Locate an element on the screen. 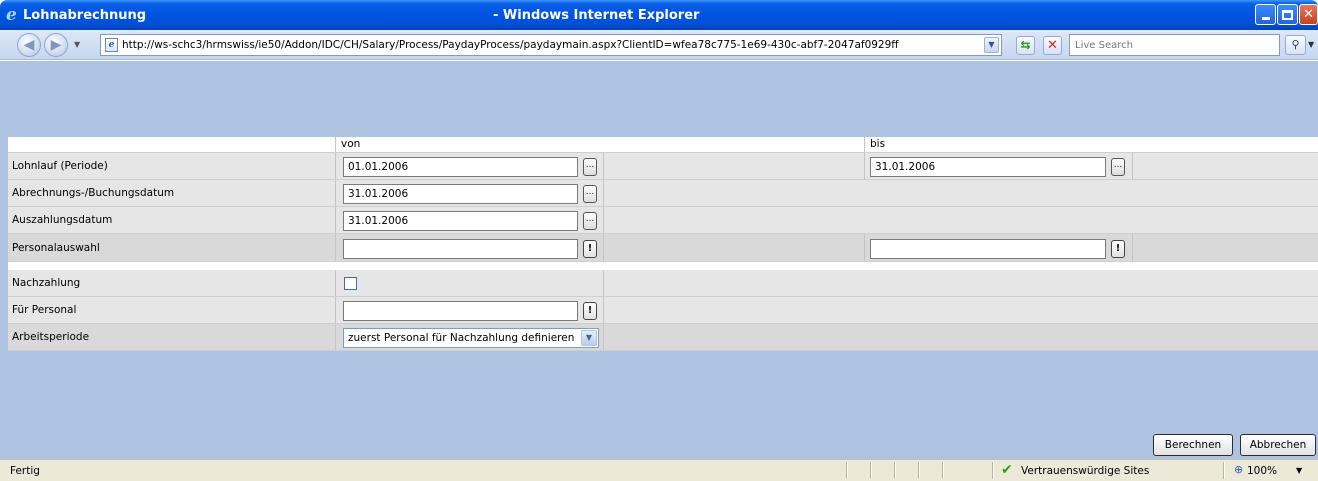 The image size is (1318, 481). search-icon: ⚲ is located at coordinates (1295, 44).